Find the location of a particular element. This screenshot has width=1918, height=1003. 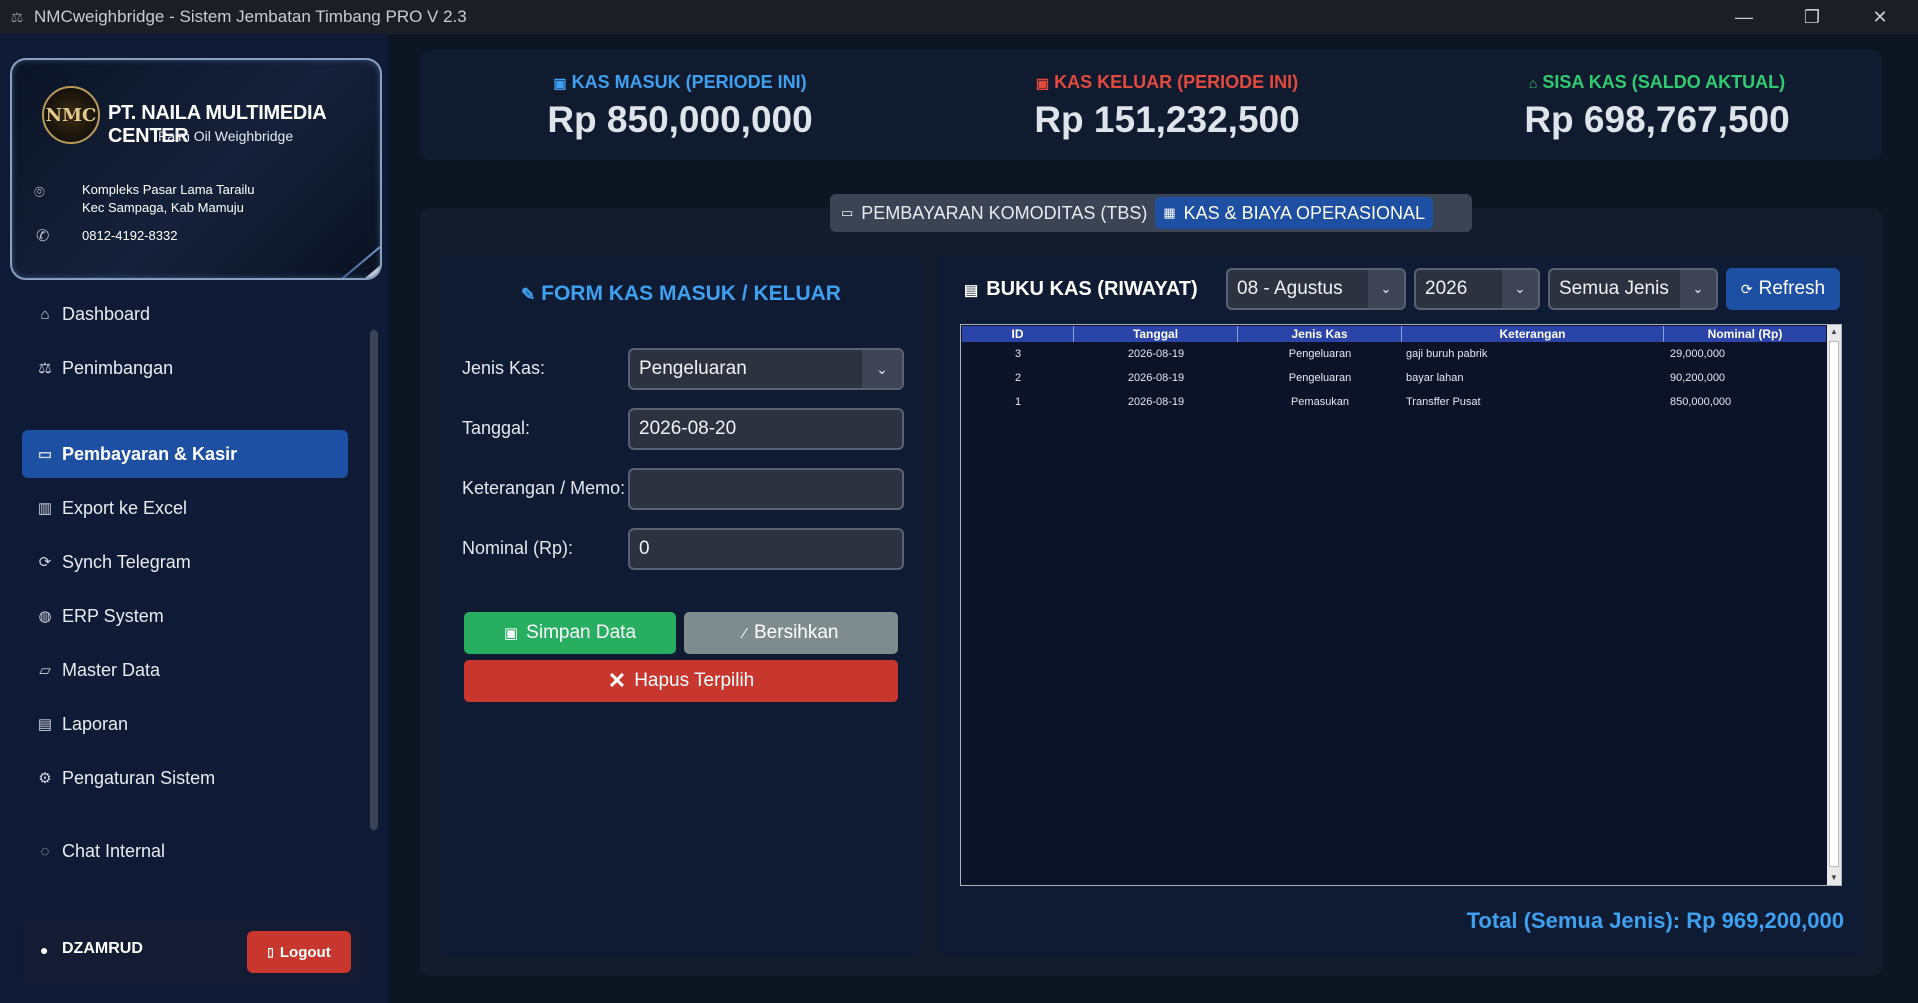

nominal-value: 0 is located at coordinates (644, 548).